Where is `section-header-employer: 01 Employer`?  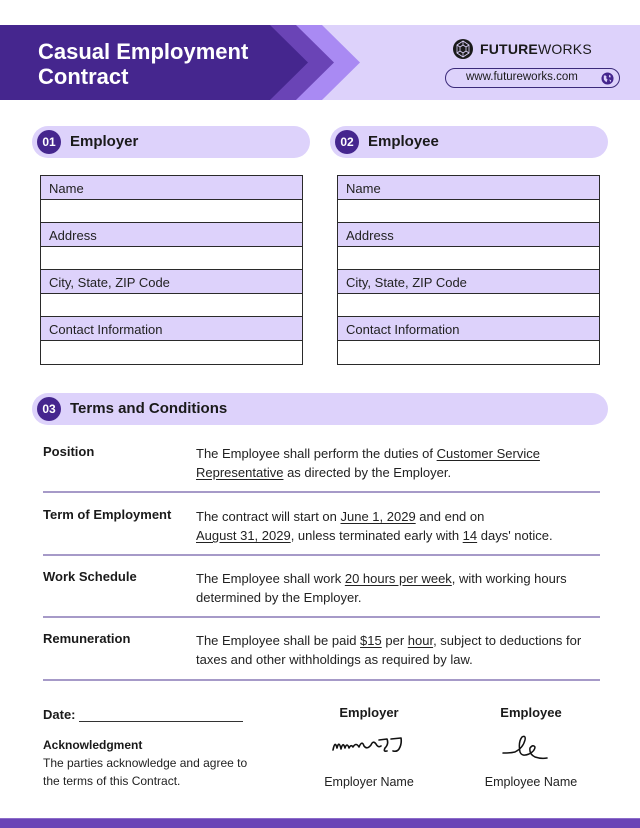
section-header-employer: 01 Employer is located at coordinates (171, 142).